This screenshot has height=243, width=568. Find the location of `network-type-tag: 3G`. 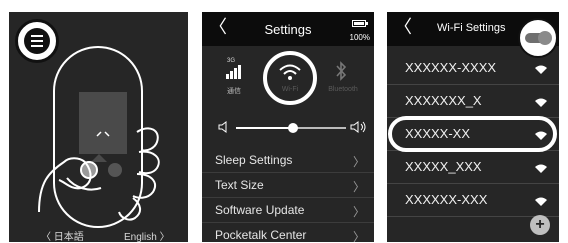

network-type-tag: 3G is located at coordinates (231, 61).